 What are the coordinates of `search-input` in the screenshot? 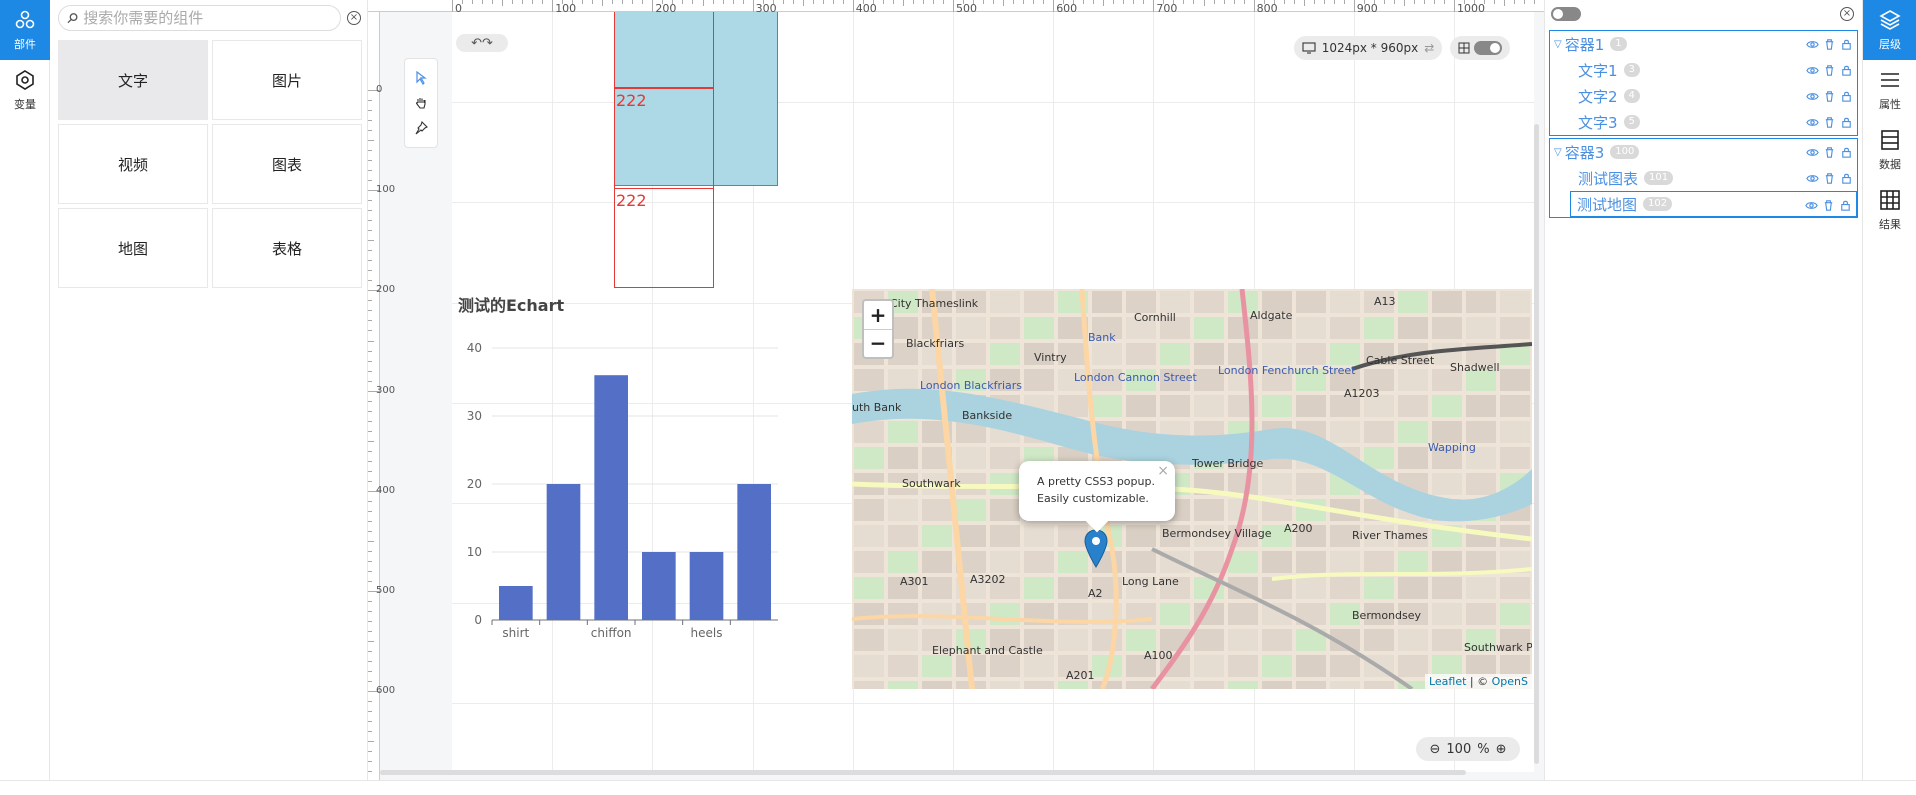 It's located at (207, 18).